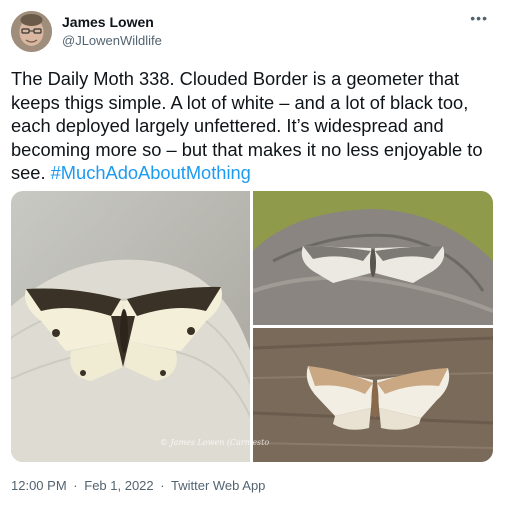 Image resolution: width=505 pixels, height=516 pixels. Describe the element at coordinates (151, 172) in the screenshot. I see `hashtag-link: #MuchAdoAboutMothing` at that location.